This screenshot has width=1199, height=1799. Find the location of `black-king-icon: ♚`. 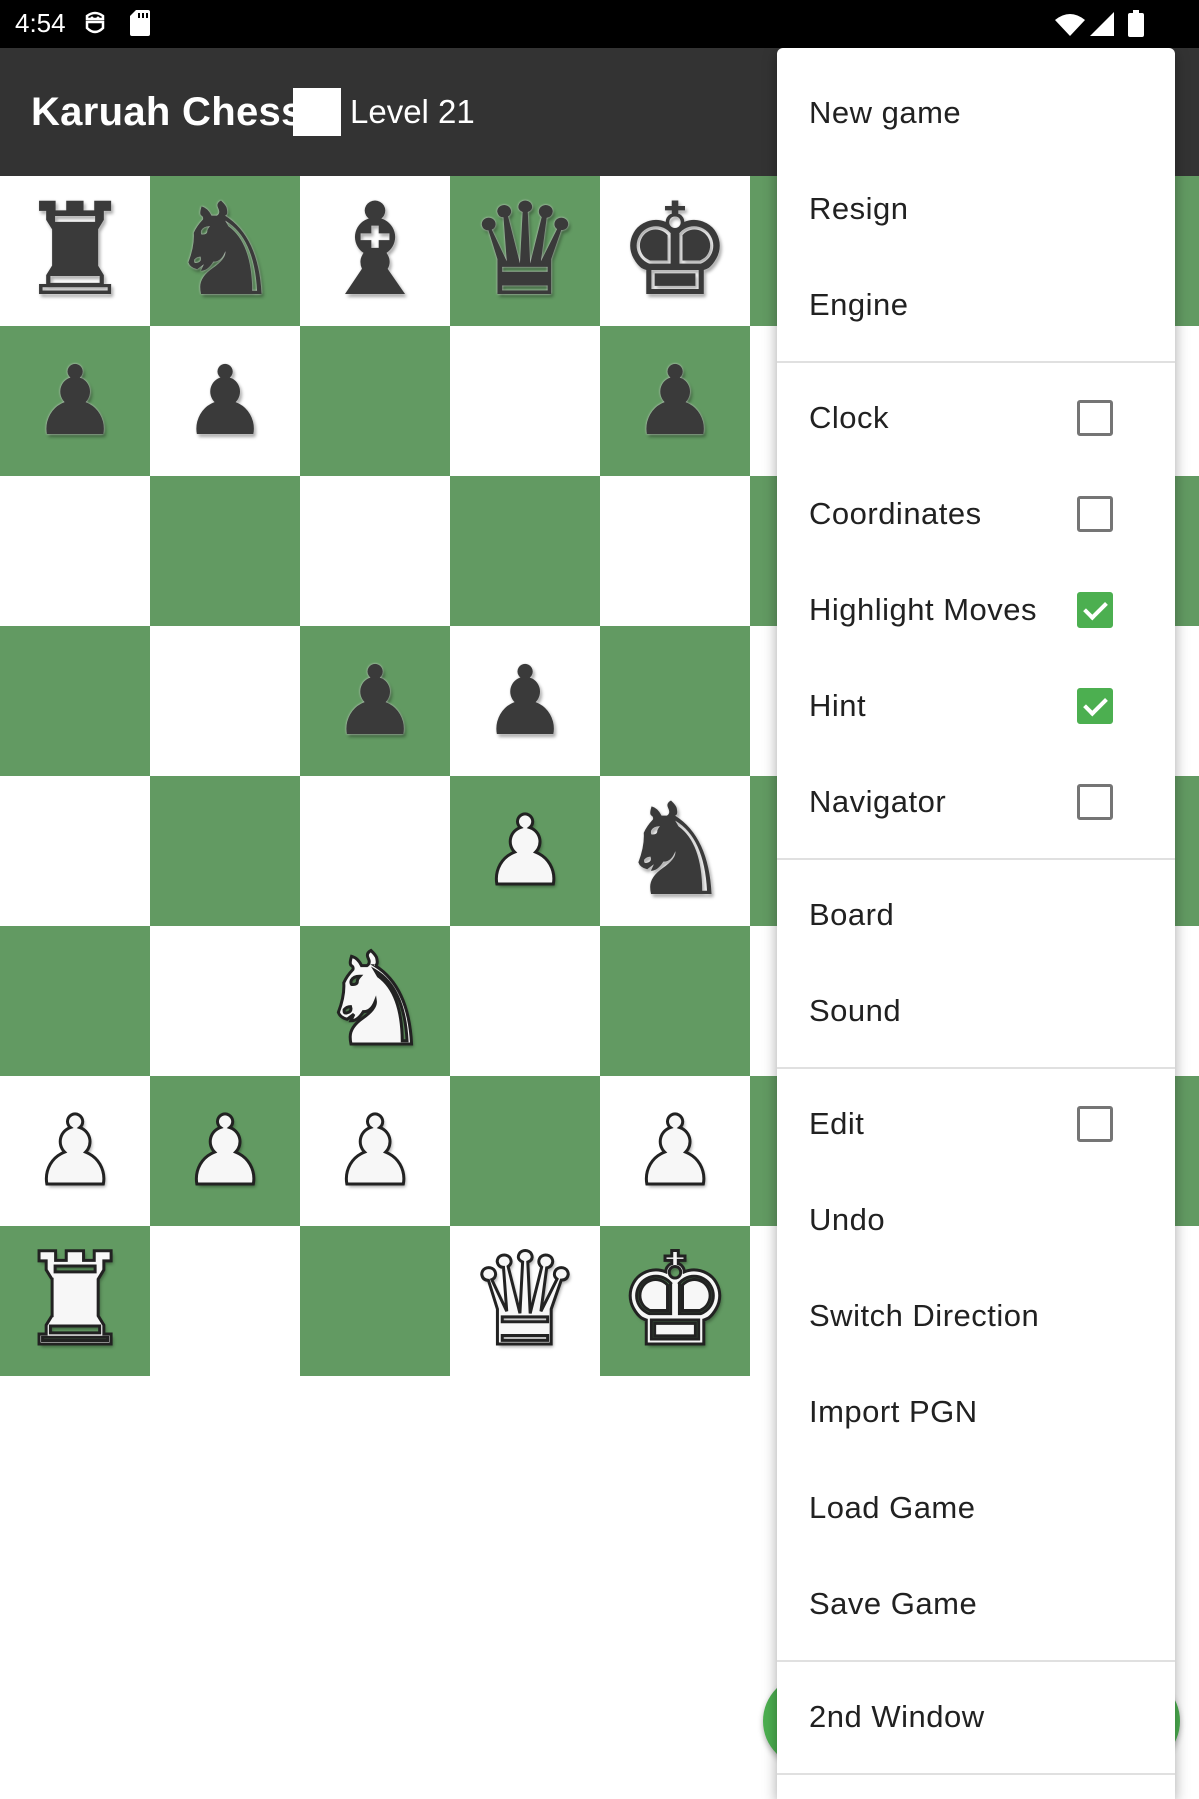

black-king-icon: ♚ is located at coordinates (675, 251).